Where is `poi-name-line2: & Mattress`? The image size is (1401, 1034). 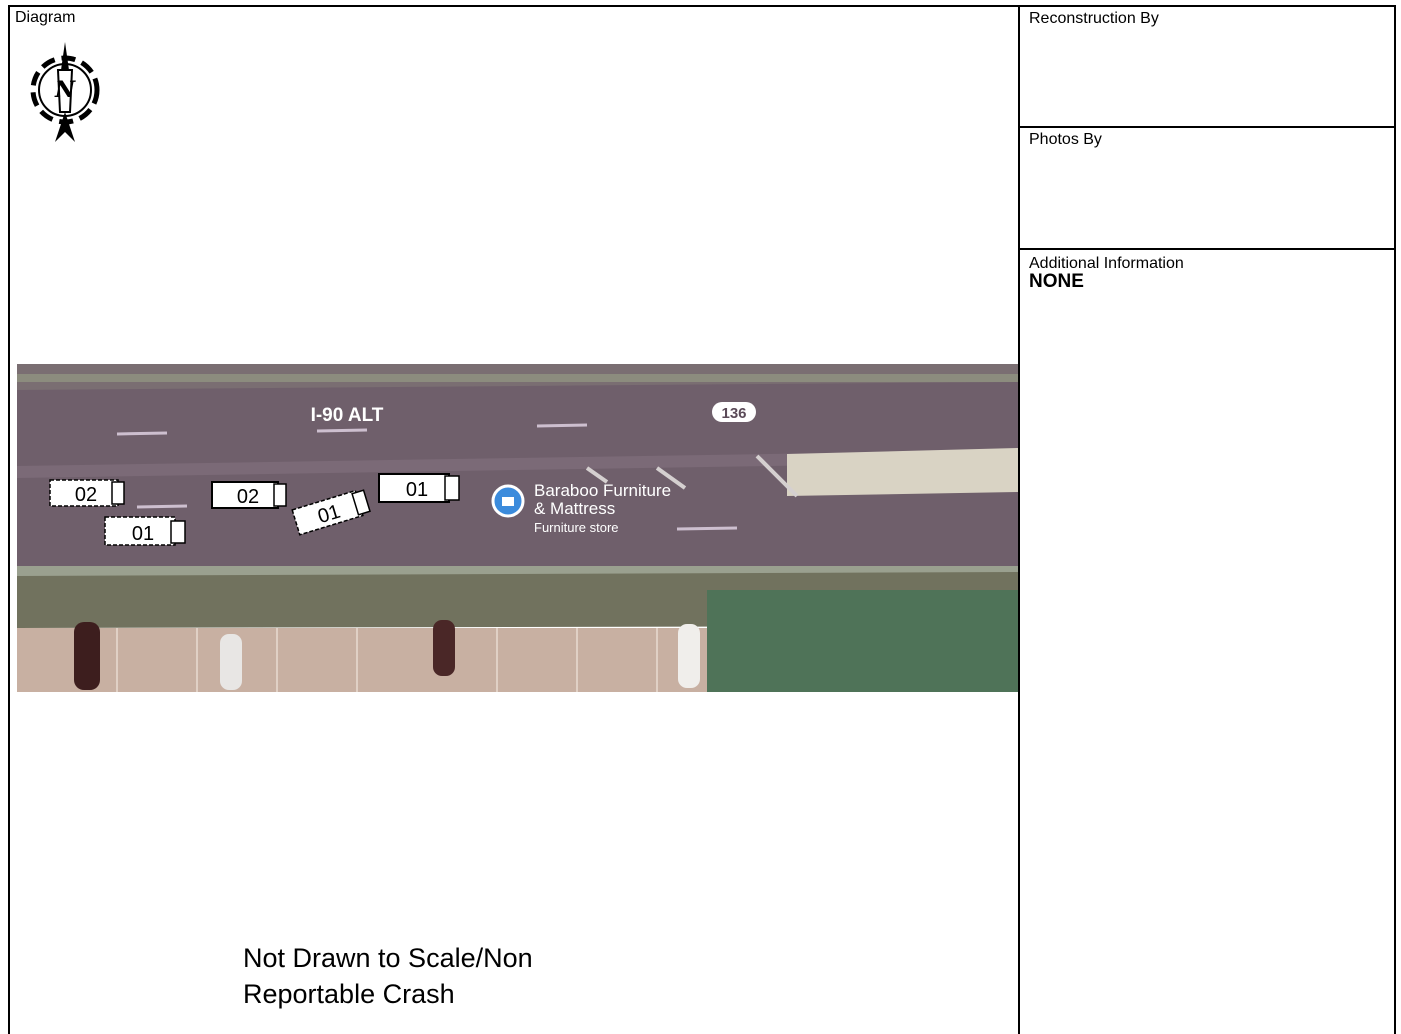
poi-name-line2: & Mattress is located at coordinates (574, 508).